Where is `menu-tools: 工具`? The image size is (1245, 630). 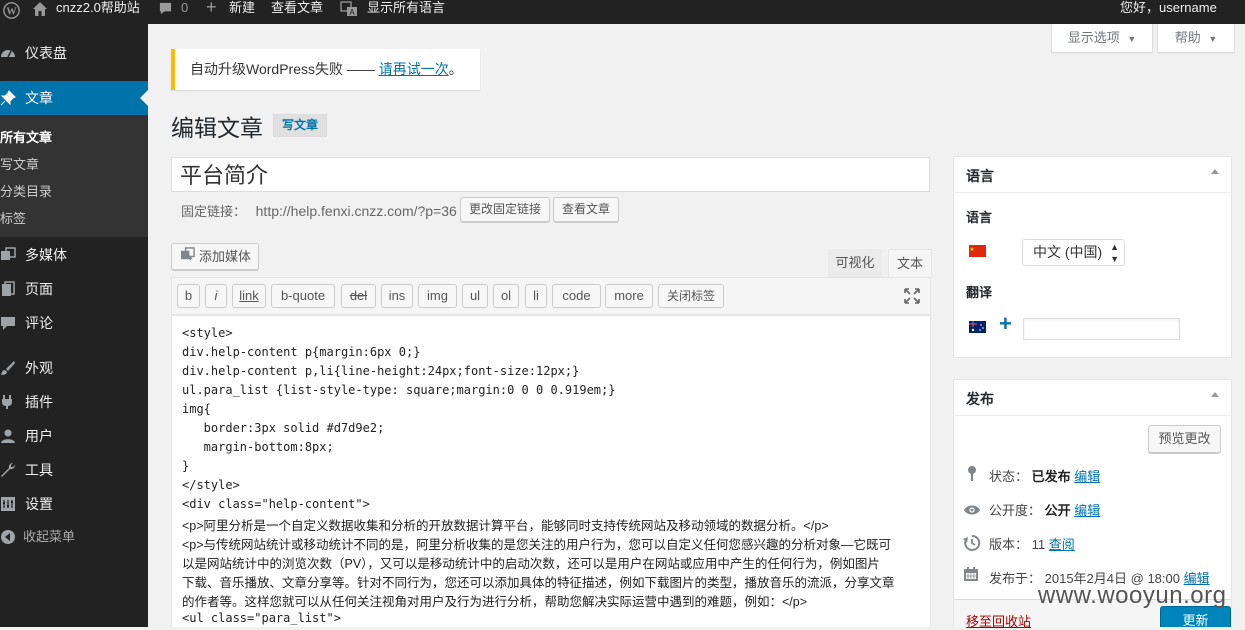
menu-tools: 工具 is located at coordinates (74, 470).